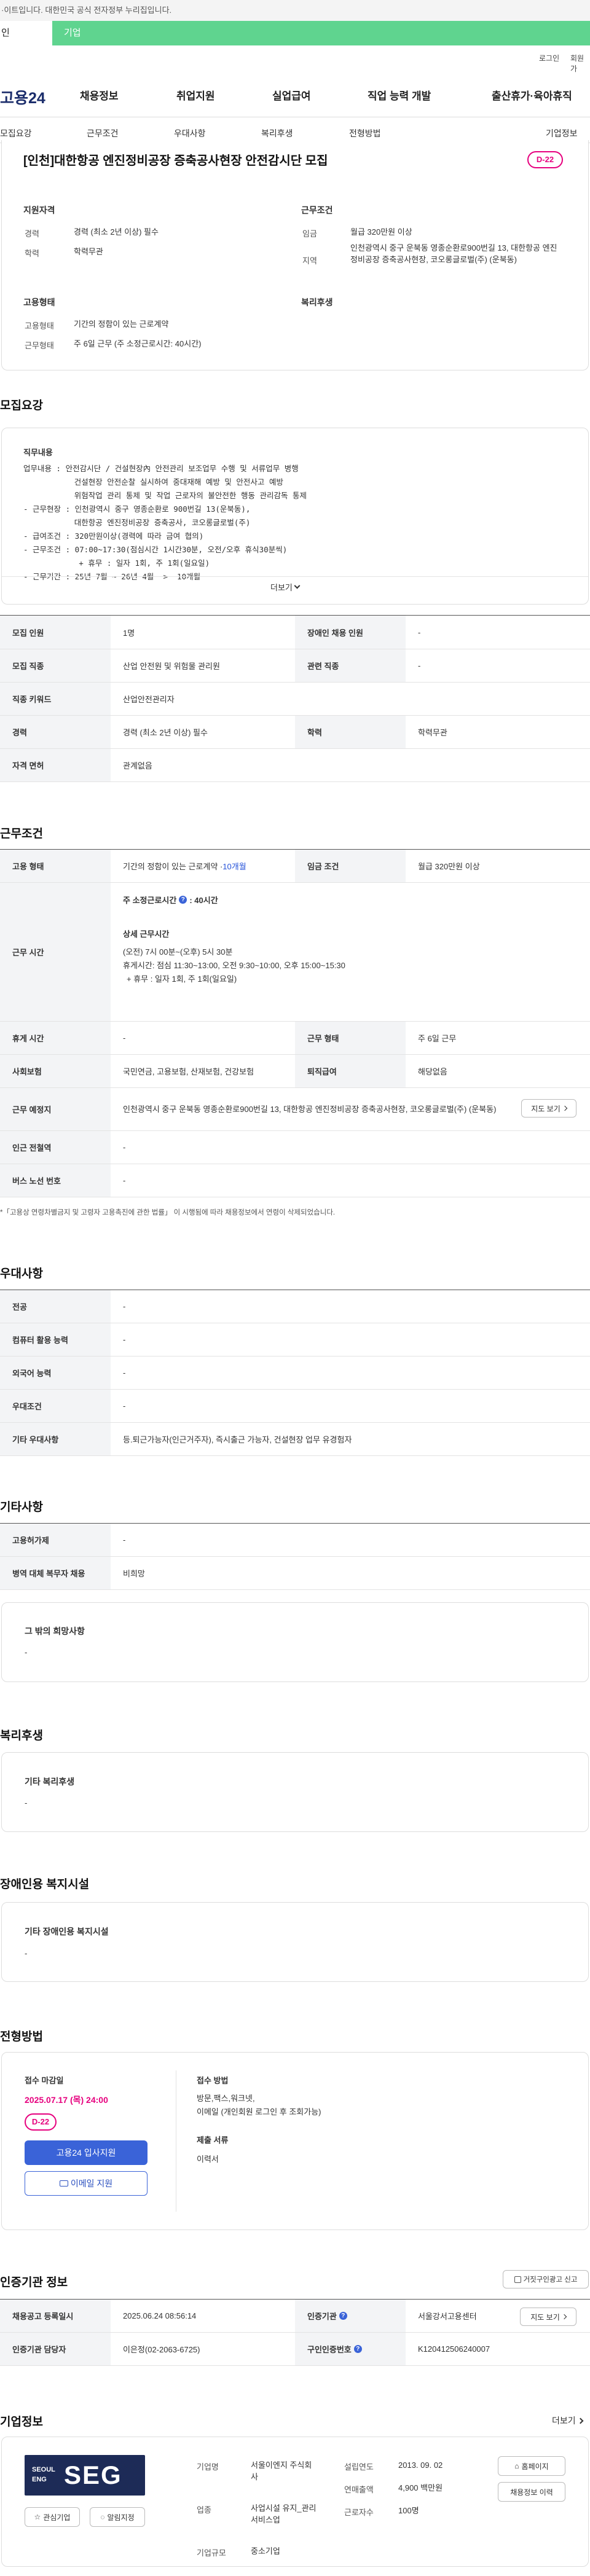 The width and height of the screenshot is (590, 2576). Describe the element at coordinates (37, 2517) in the screenshot. I see `star-icon: ☆` at that location.